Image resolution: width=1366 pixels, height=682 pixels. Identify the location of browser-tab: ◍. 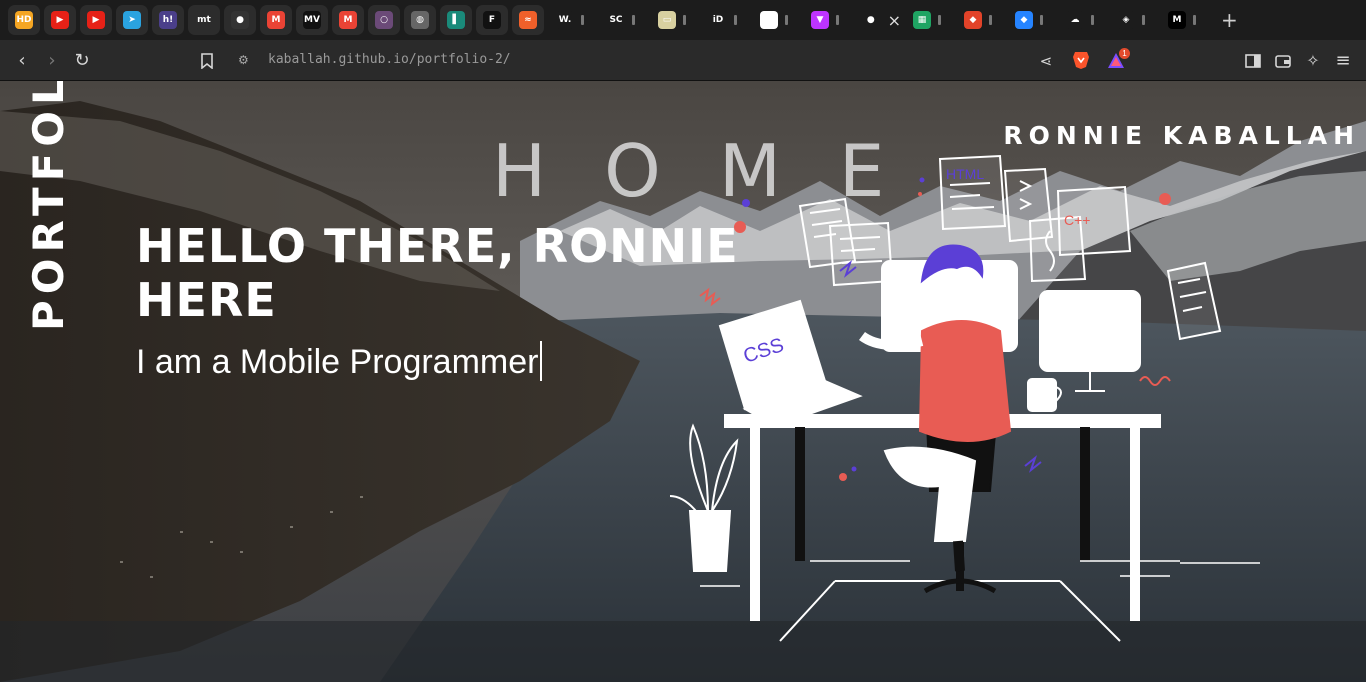
(420, 20).